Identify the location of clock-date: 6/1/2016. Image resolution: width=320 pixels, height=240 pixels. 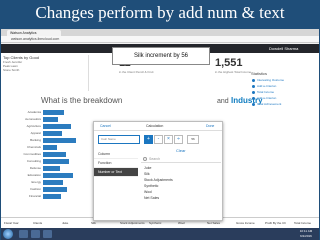
(306, 236).